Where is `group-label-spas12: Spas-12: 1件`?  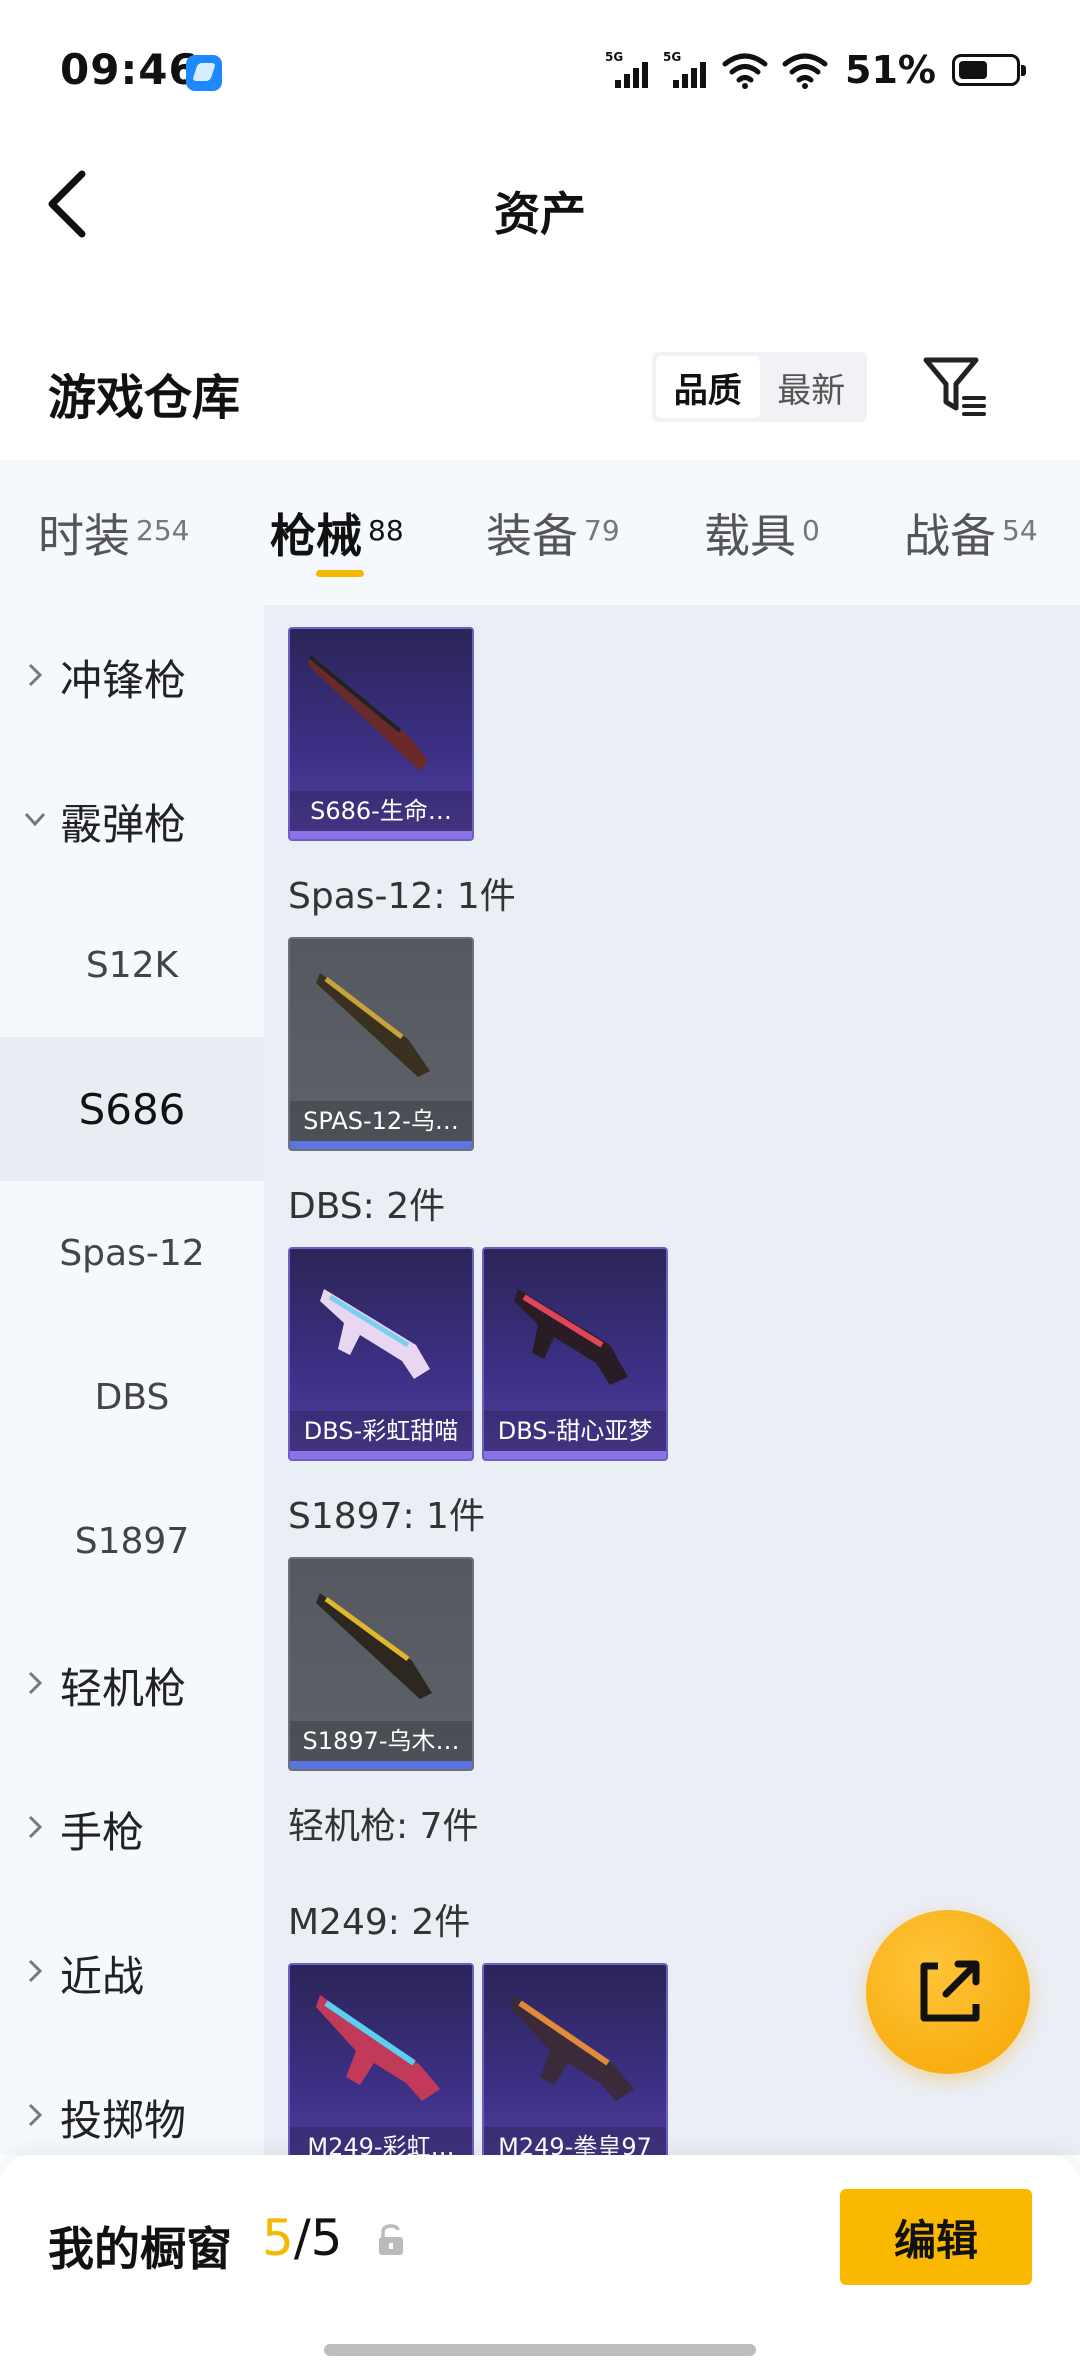
group-label-spas12: Spas-12: 1件 is located at coordinates (402, 896).